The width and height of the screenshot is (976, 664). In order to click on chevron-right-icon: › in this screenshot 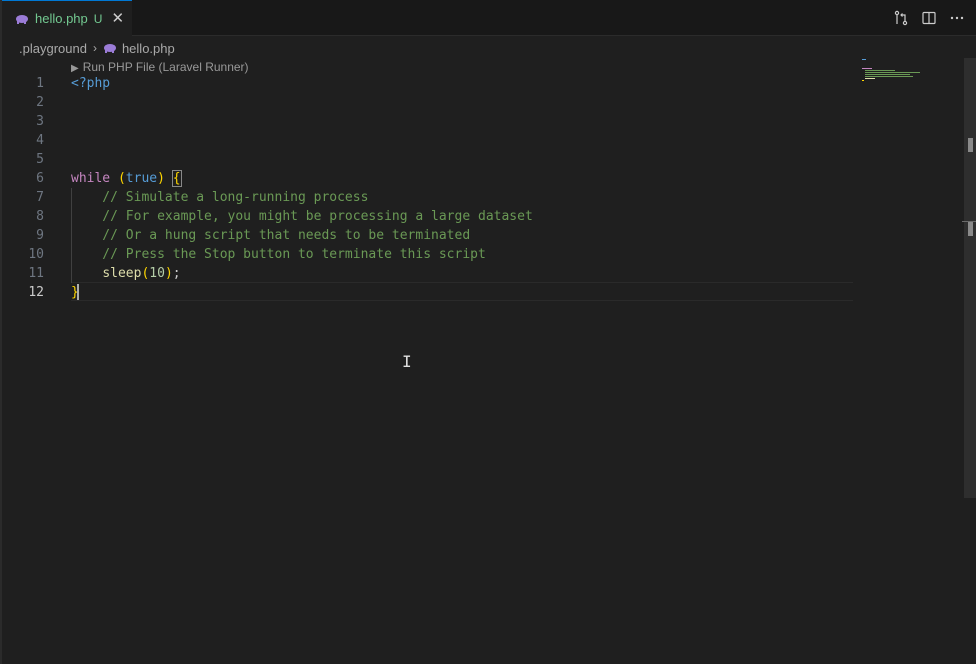, I will do `click(94, 48)`.